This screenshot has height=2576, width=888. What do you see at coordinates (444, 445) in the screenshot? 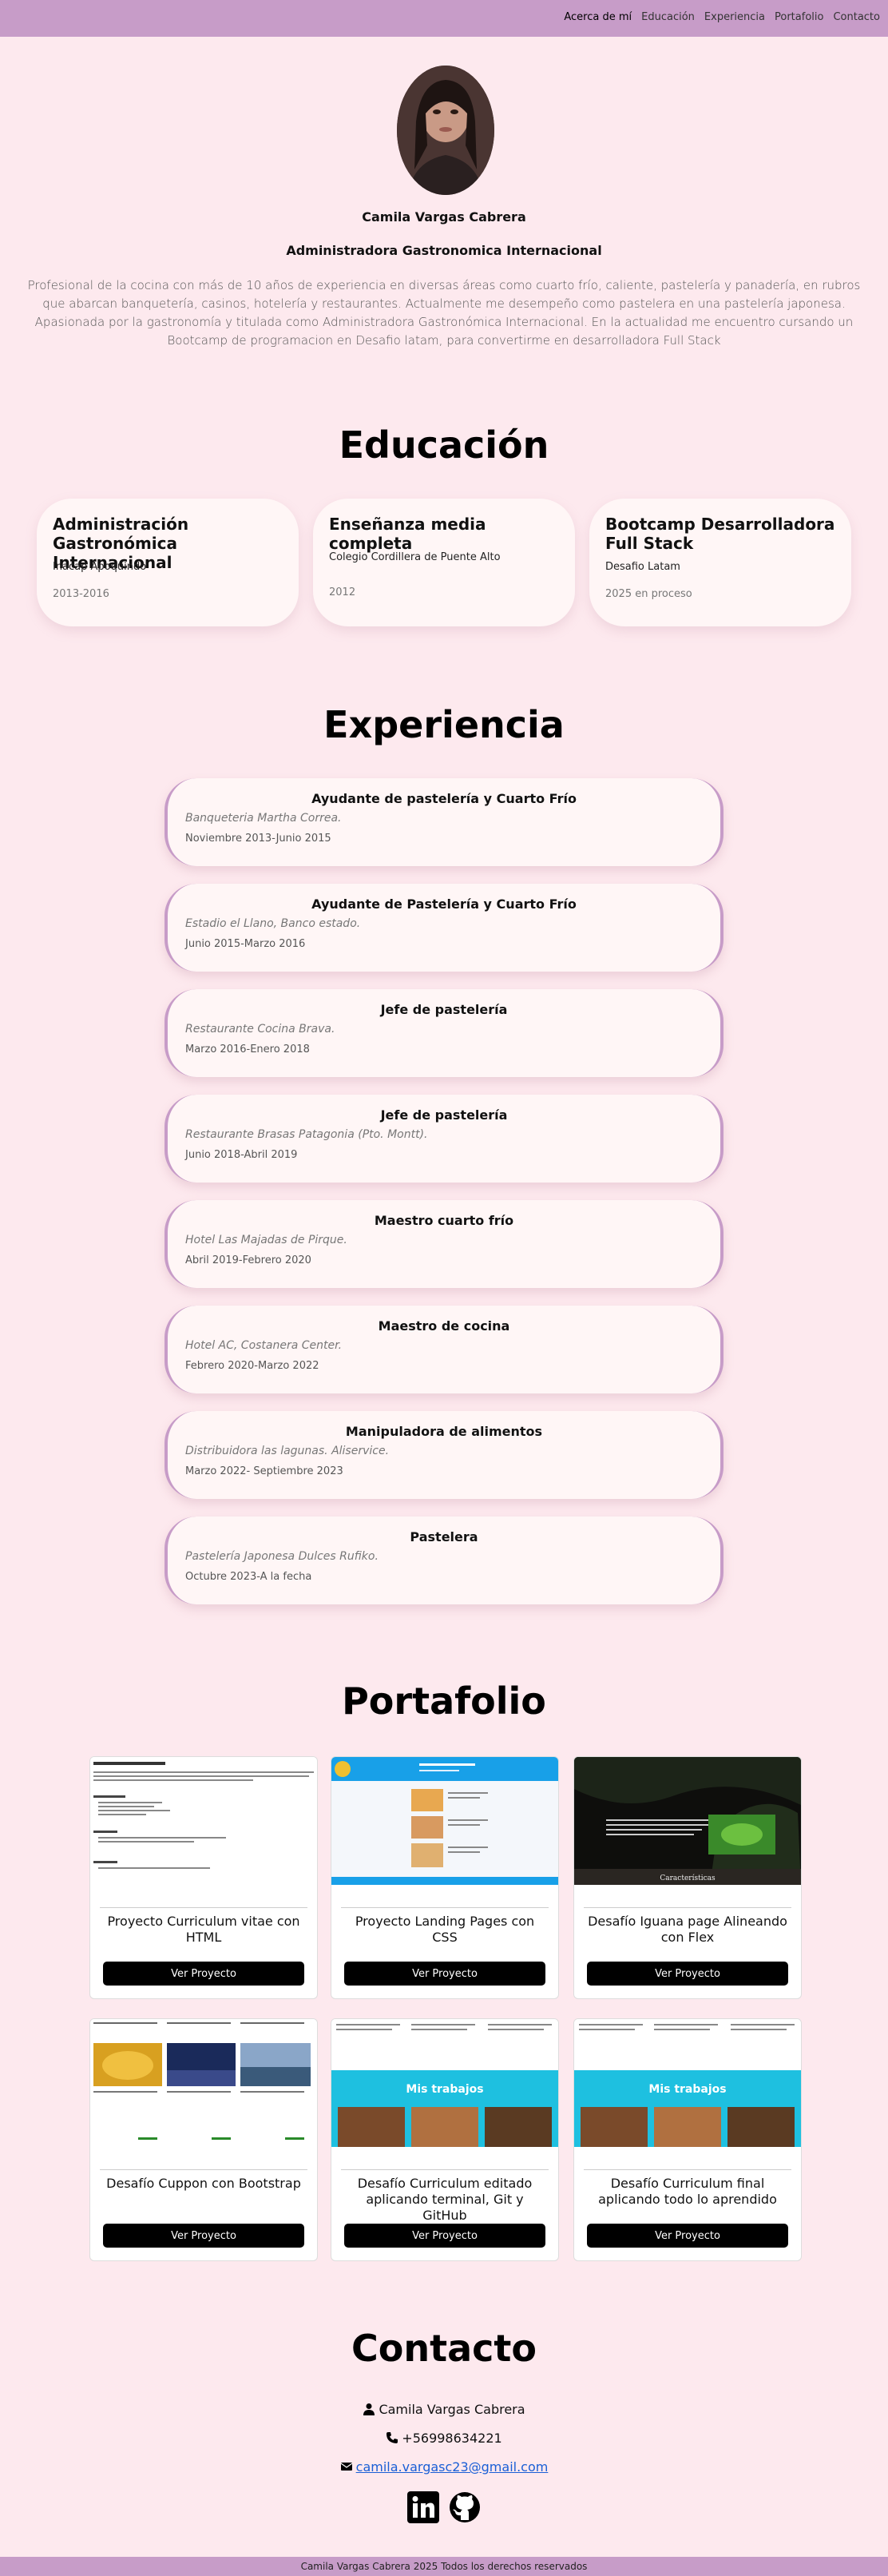
I see `education-title: Educación` at bounding box center [444, 445].